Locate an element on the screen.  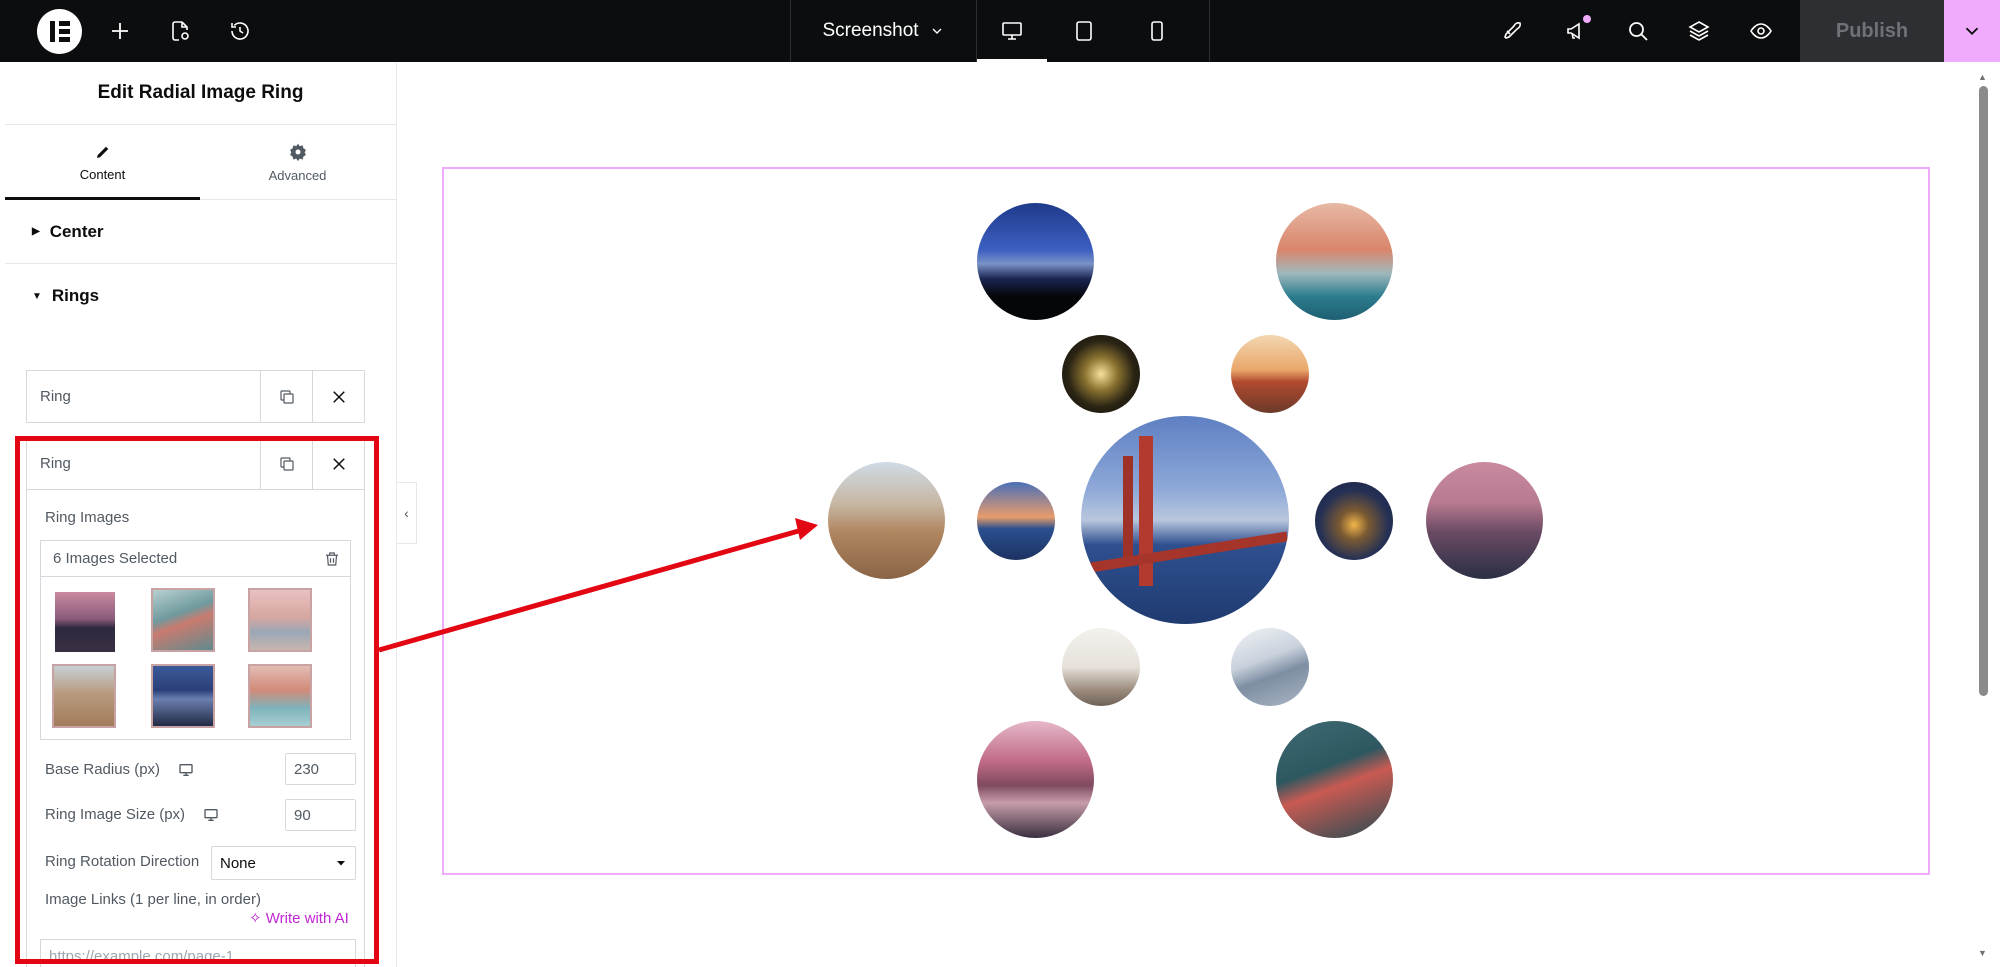
annotation-arrow is located at coordinates (598, 585).